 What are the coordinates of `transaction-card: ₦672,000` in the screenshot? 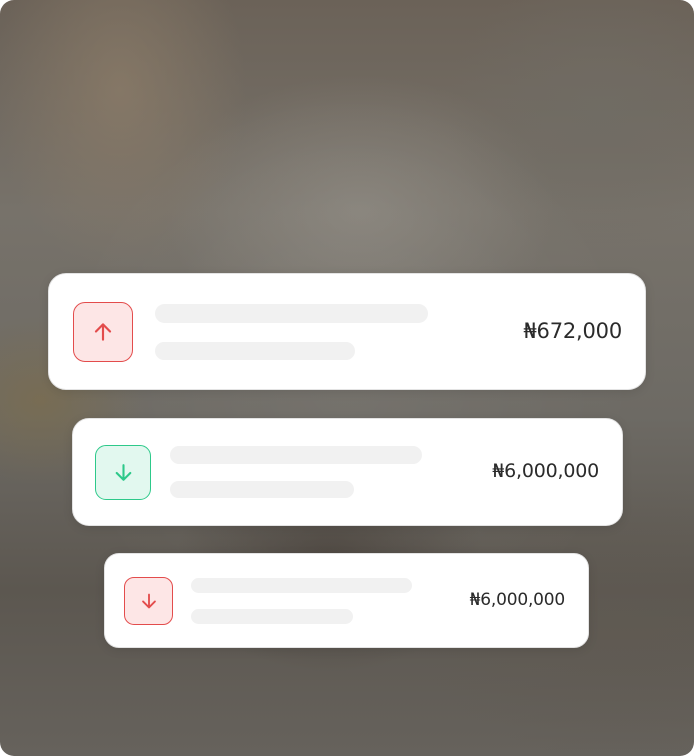 It's located at (347, 331).